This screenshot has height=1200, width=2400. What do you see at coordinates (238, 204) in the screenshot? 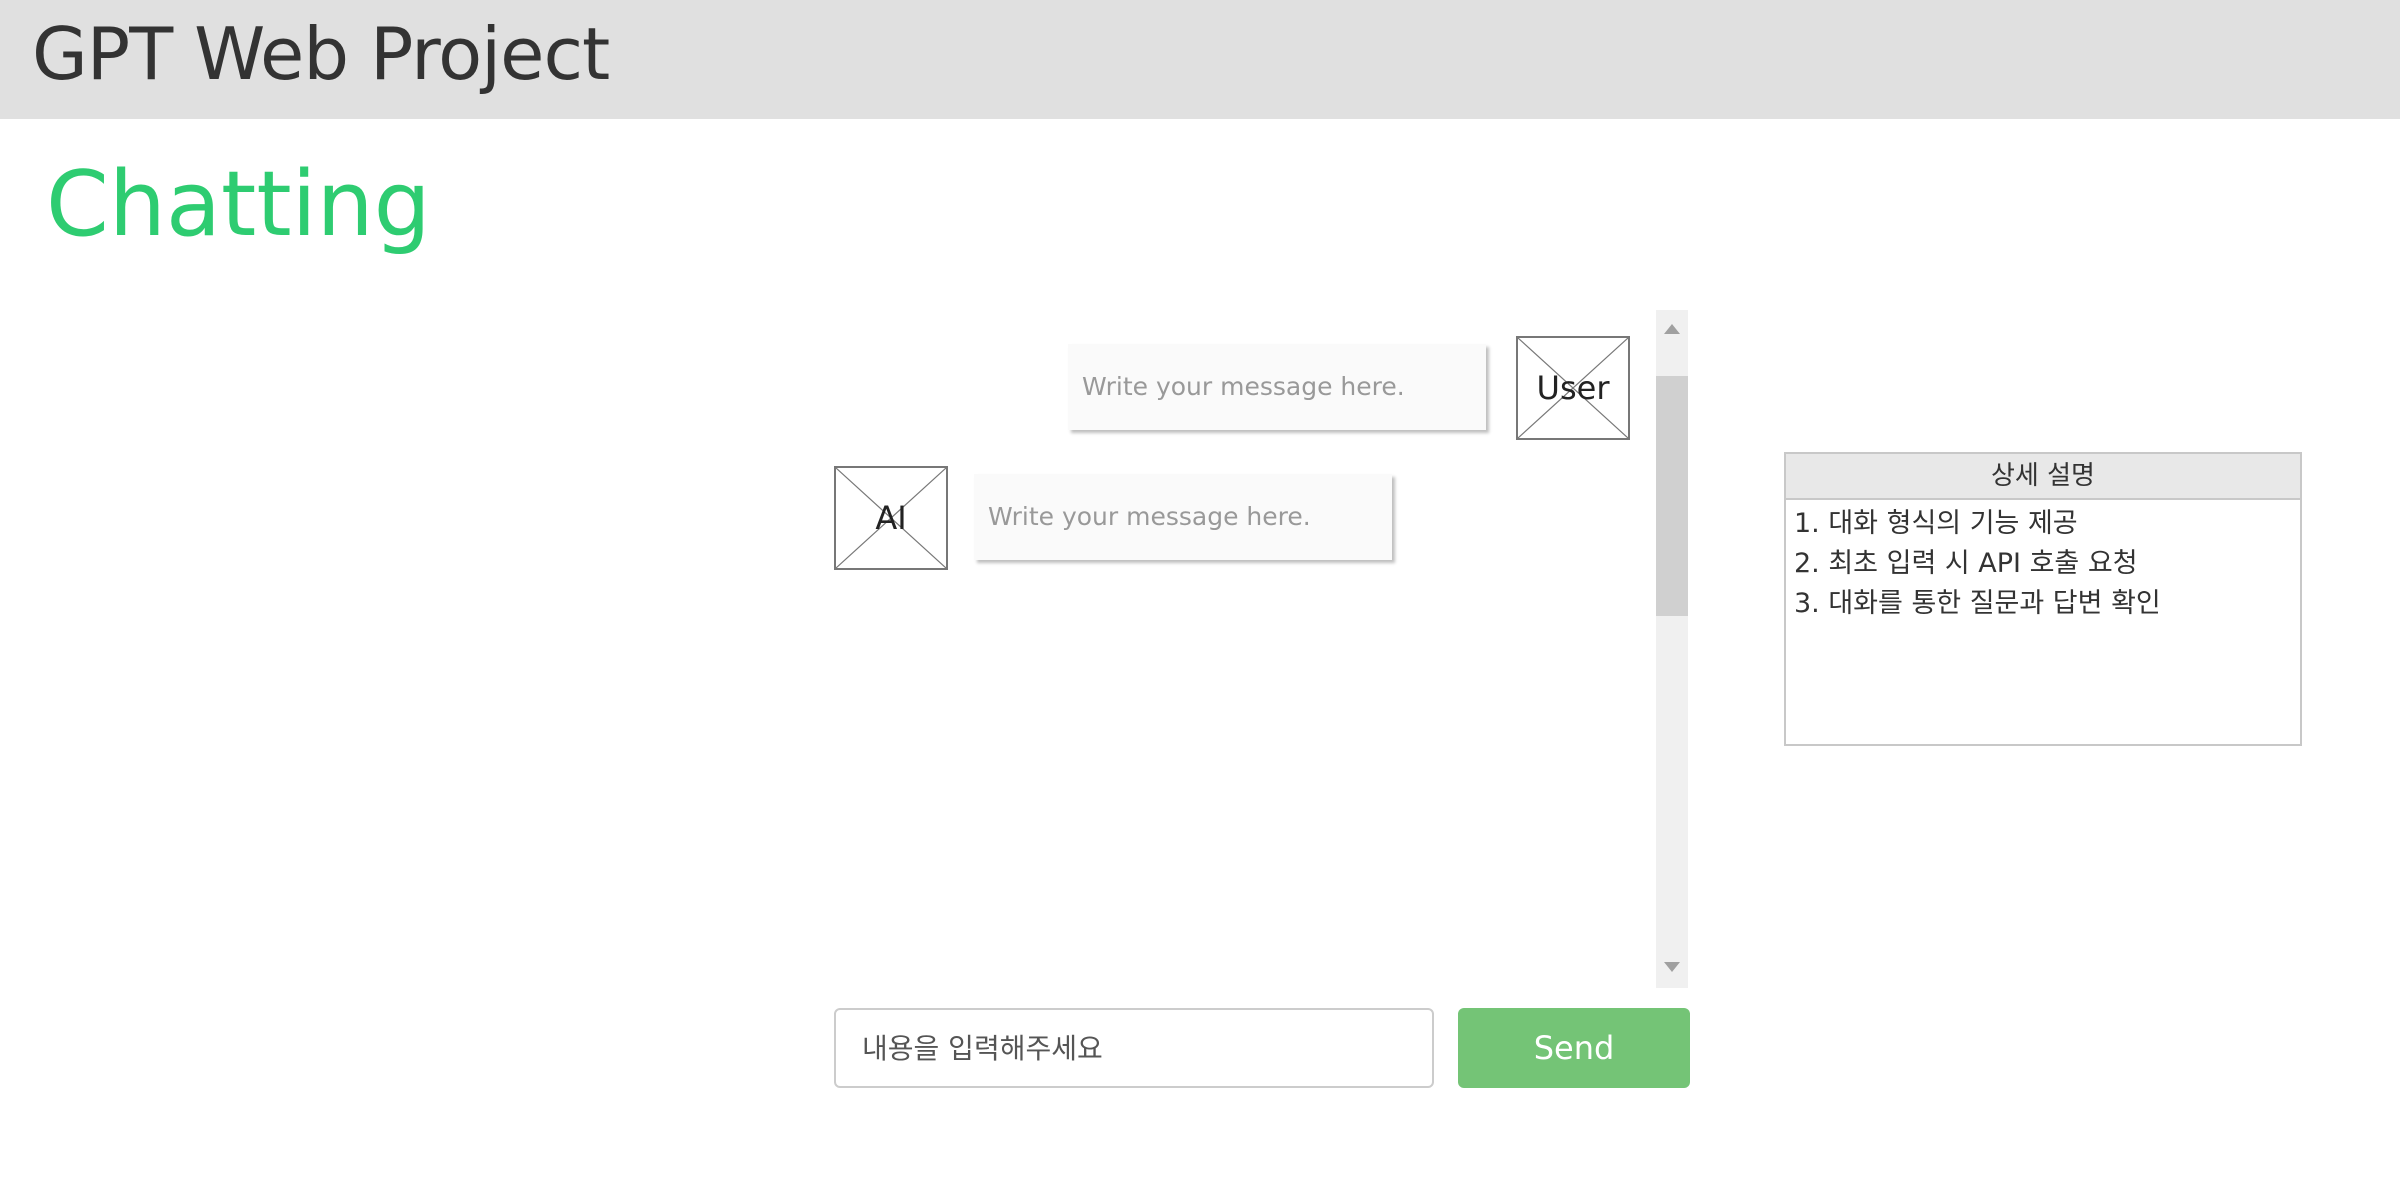
I see `page-title: Chatting` at bounding box center [238, 204].